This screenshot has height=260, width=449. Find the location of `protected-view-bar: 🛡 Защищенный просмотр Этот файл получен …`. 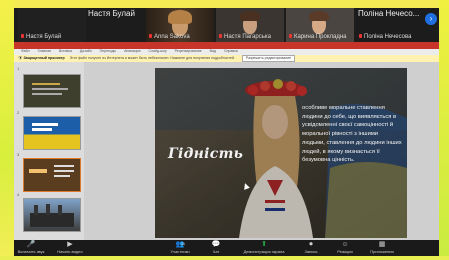

protected-view-bar: 🛡 Защищенный просмотр Этот файл получен … is located at coordinates (226, 58).